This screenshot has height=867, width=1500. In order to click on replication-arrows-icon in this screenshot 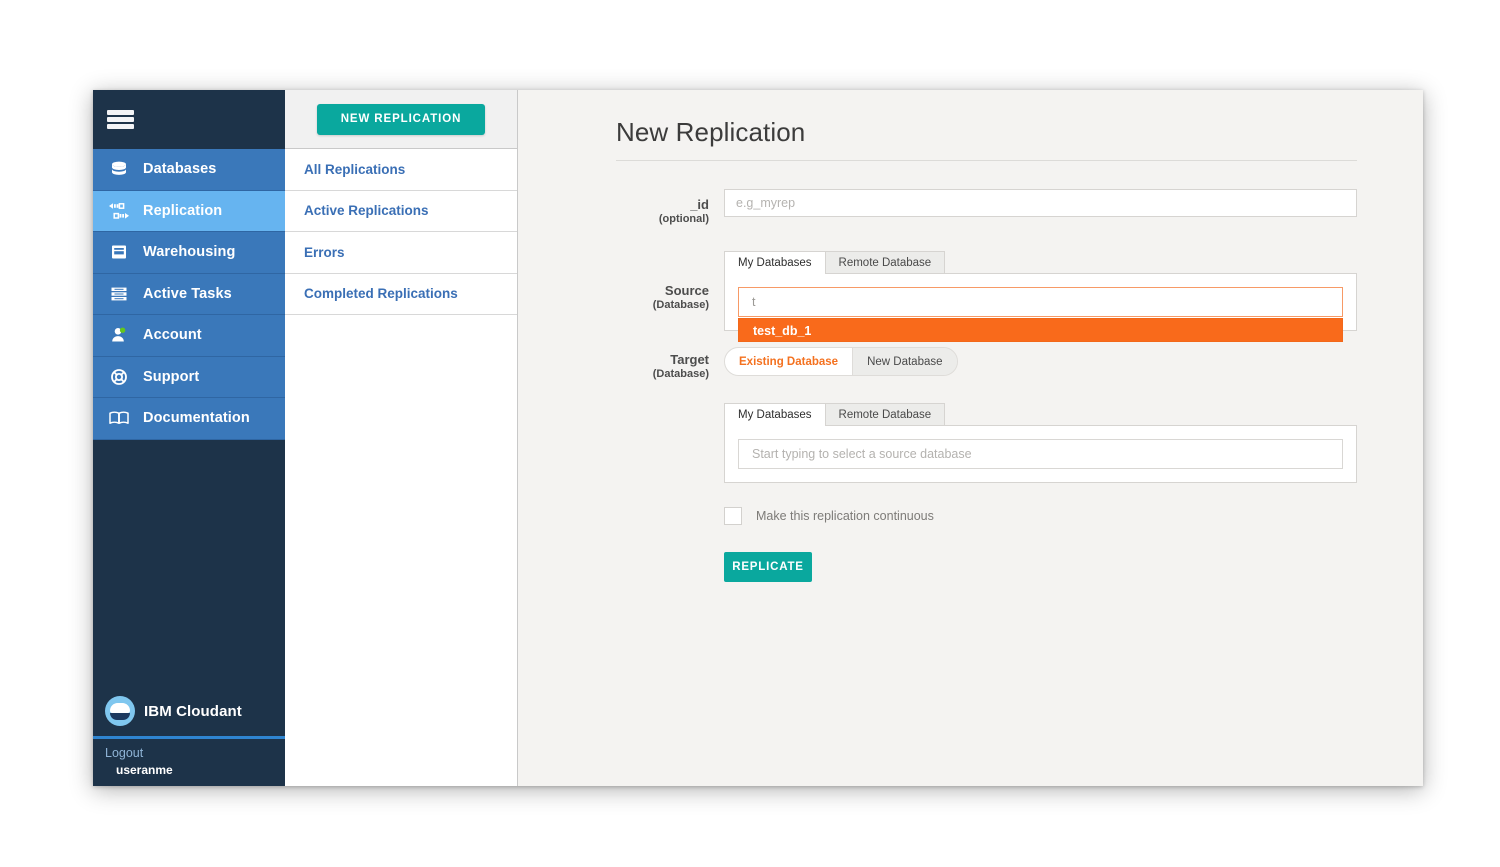, I will do `click(119, 211)`.